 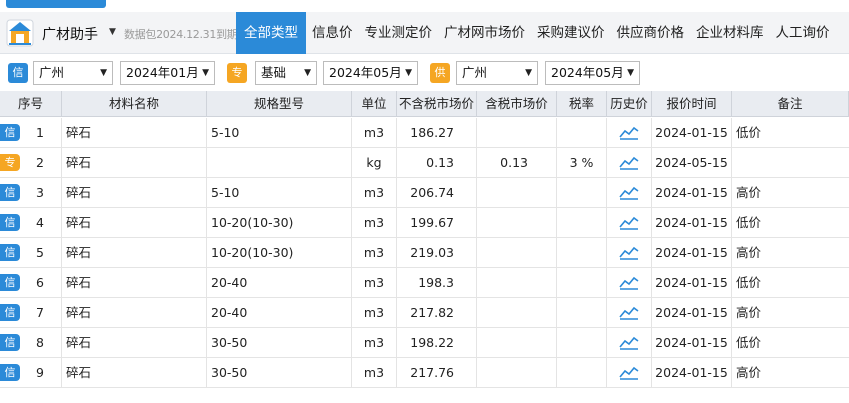 I want to click on pro-period-select: 2024年05月 ▼, so click(x=370, y=73).